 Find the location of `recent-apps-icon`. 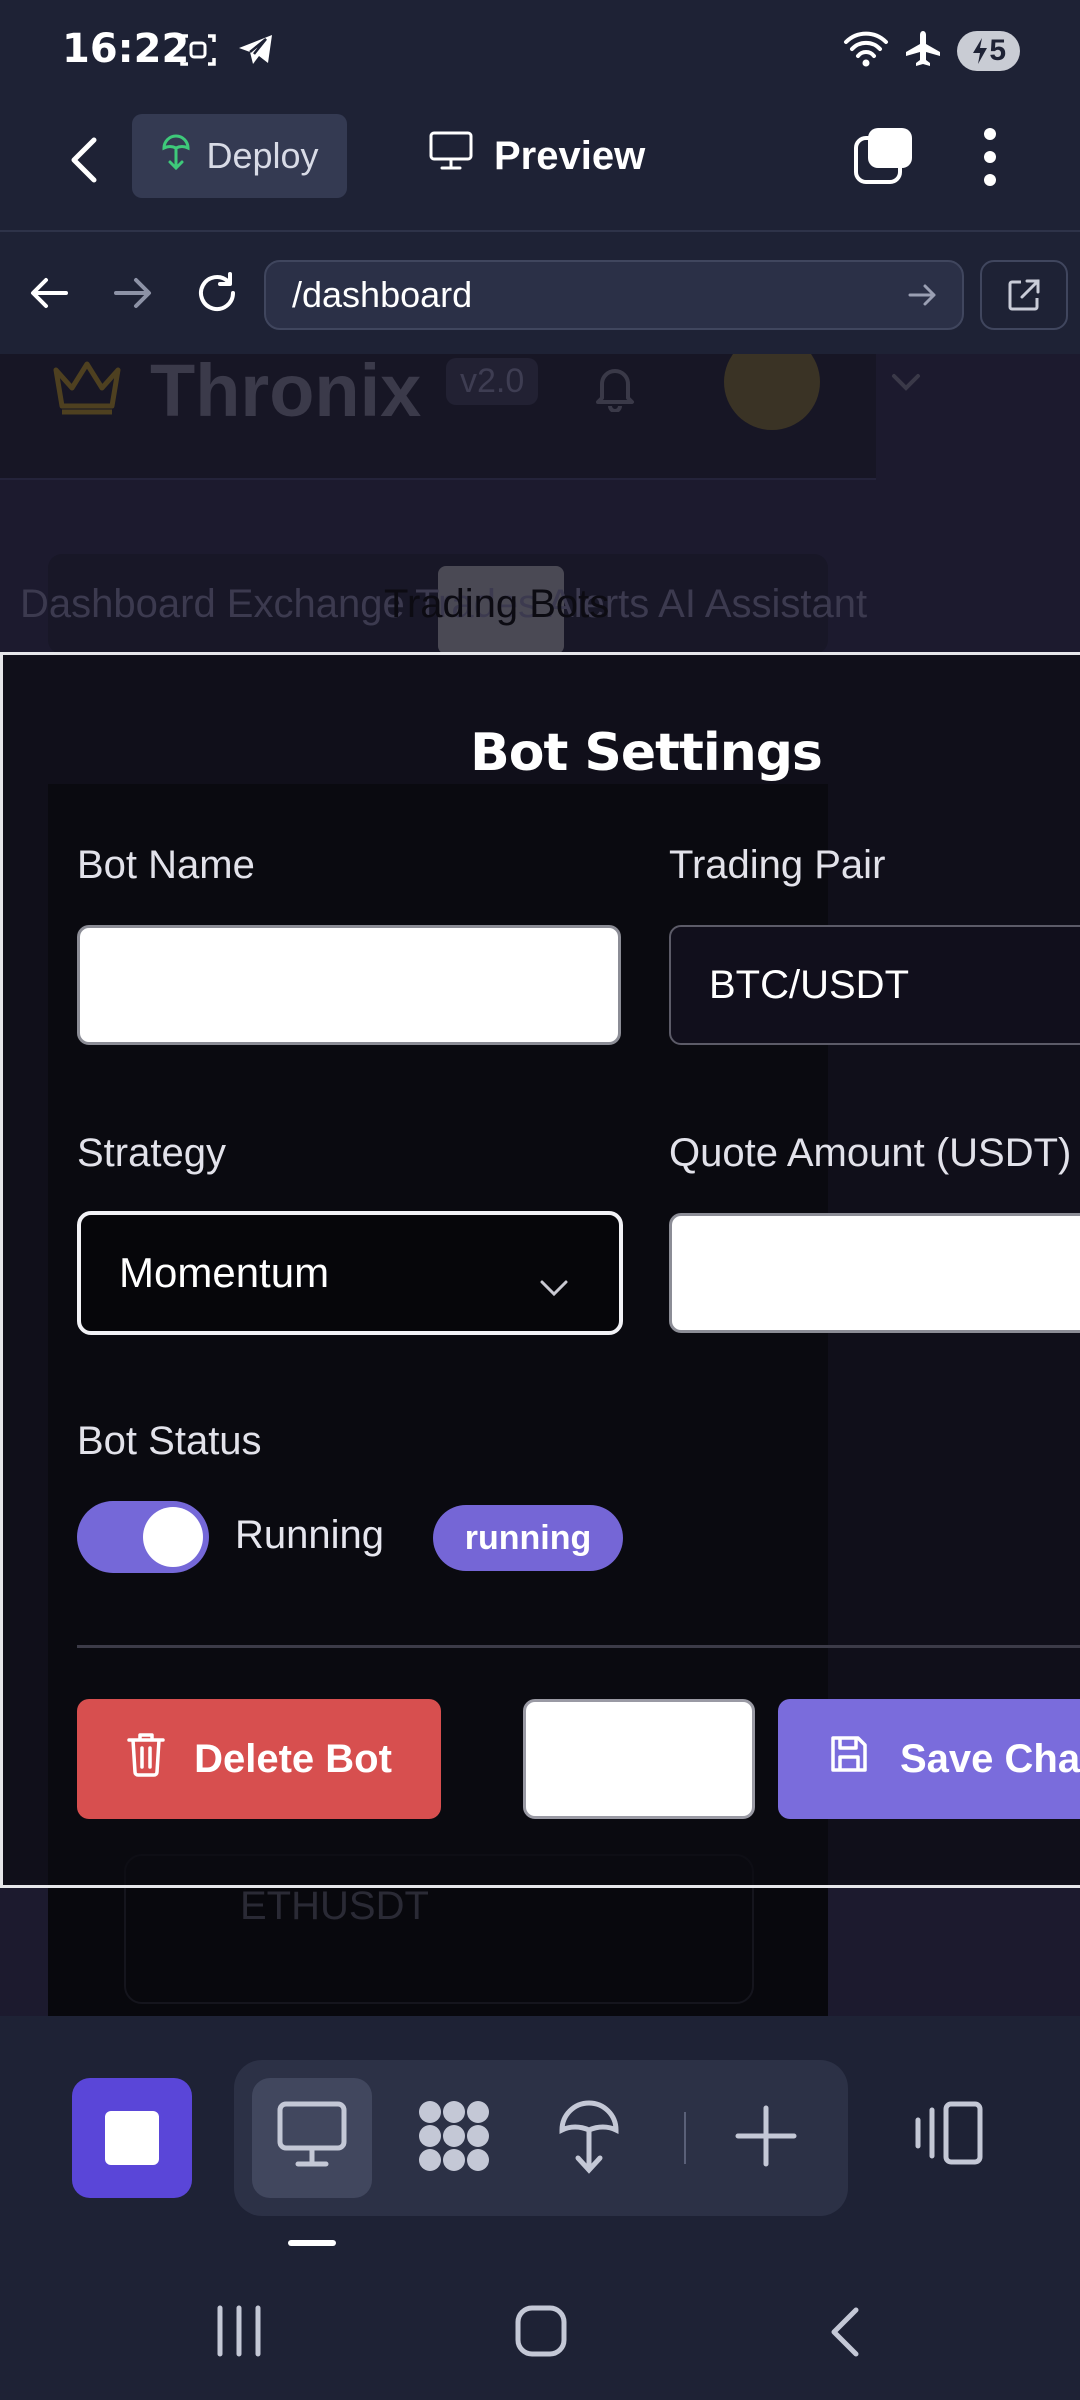

recent-apps-icon is located at coordinates (239, 2333).